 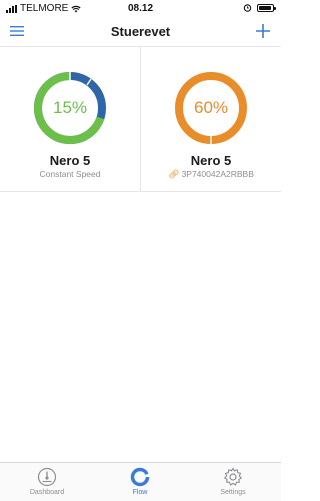 I want to click on gear-icon, so click(x=233, y=476).